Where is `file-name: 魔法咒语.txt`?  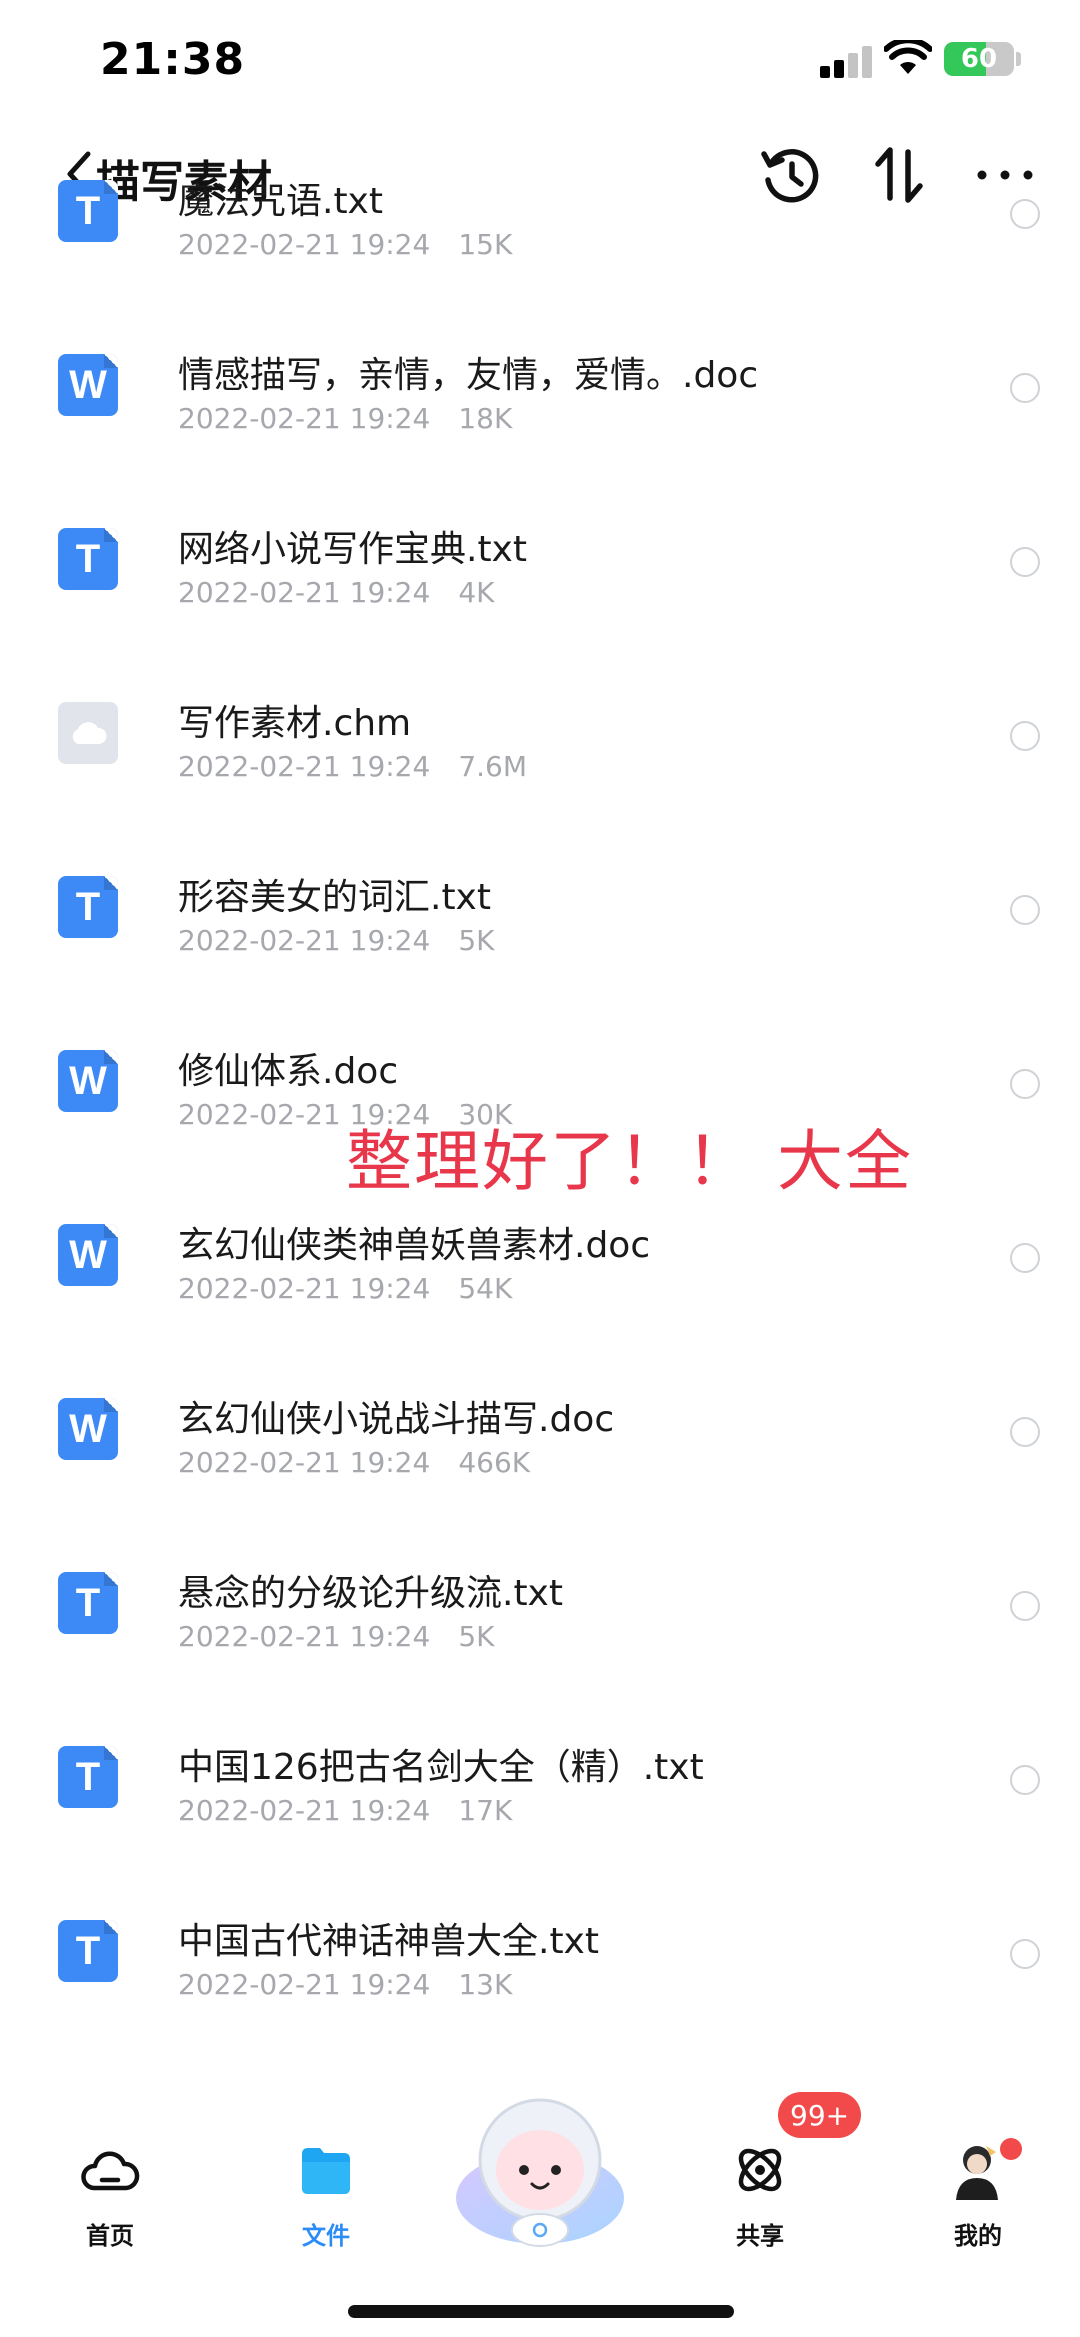 file-name: 魔法咒语.txt is located at coordinates (280, 201).